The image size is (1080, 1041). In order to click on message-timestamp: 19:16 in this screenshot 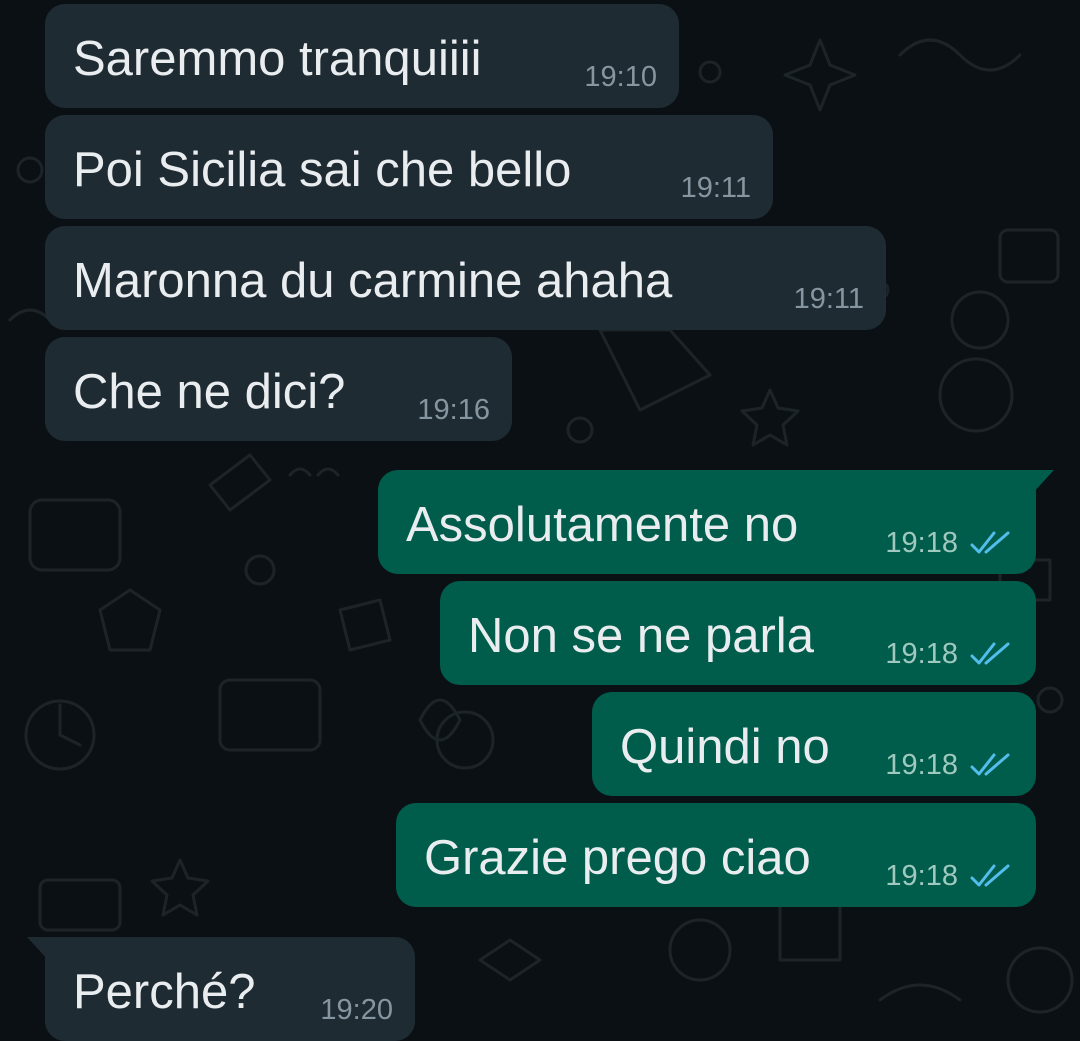, I will do `click(453, 410)`.